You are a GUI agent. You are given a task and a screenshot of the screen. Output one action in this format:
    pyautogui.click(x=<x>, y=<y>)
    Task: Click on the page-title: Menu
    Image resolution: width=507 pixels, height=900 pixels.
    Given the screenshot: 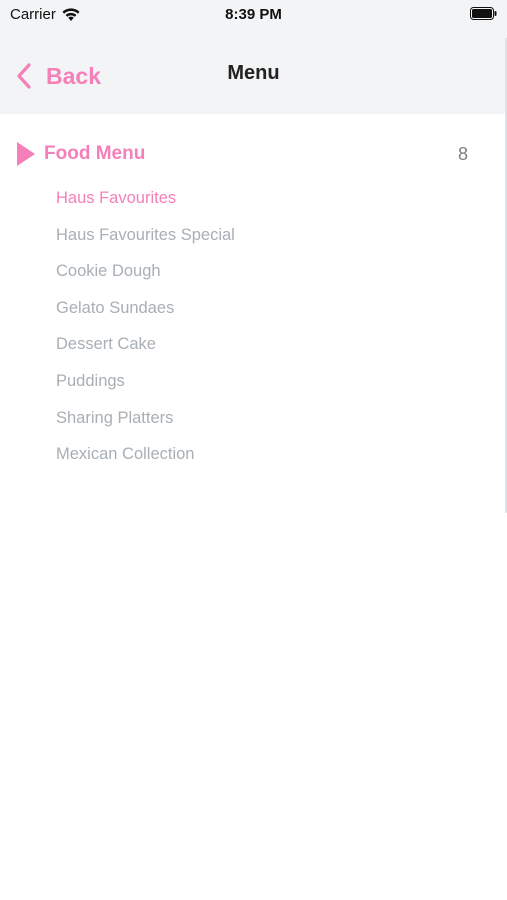 What is the action you would take?
    pyautogui.click(x=253, y=73)
    